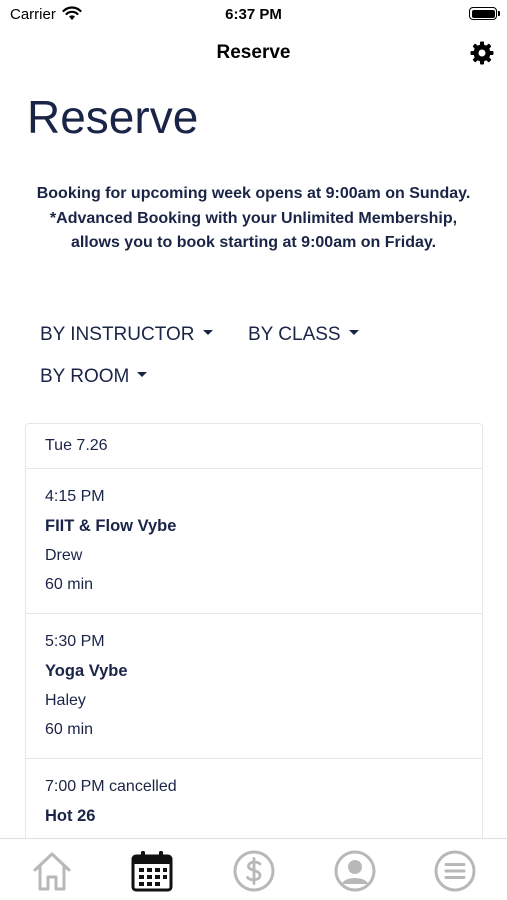 This screenshot has height=900, width=507. What do you see at coordinates (294, 334) in the screenshot?
I see `filter-label: BY CLASS` at bounding box center [294, 334].